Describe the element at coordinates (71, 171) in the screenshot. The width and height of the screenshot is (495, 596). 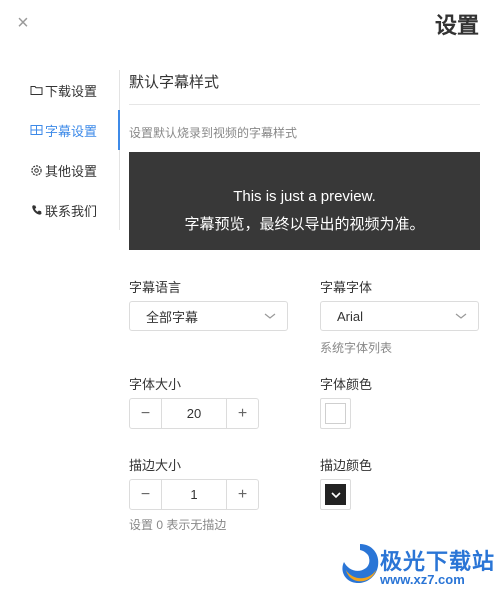
I see `sidebar-item-label: 其他设置` at that location.